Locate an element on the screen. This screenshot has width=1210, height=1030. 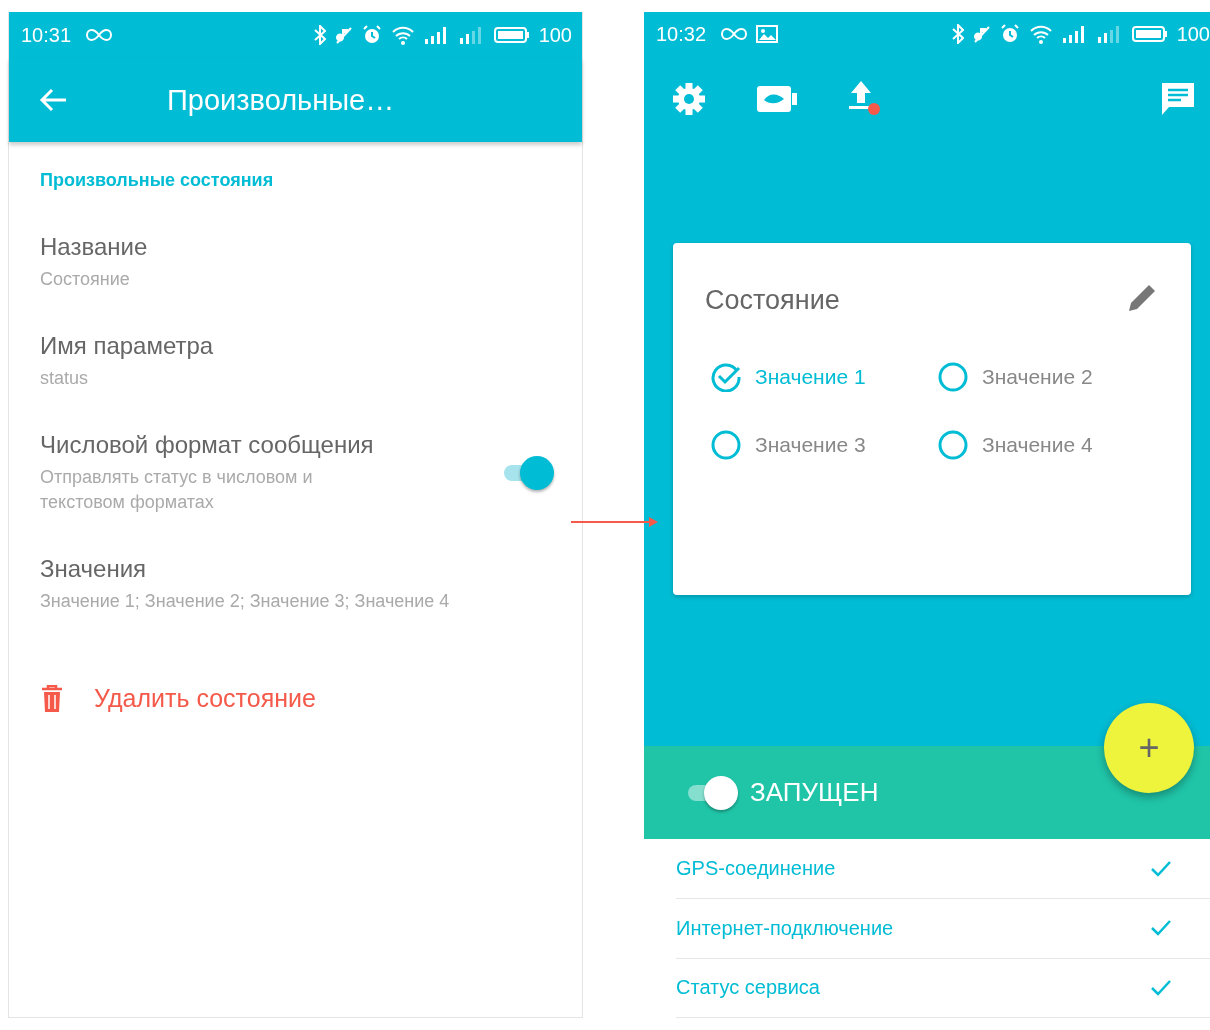
check-circle-icon is located at coordinates (726, 376).